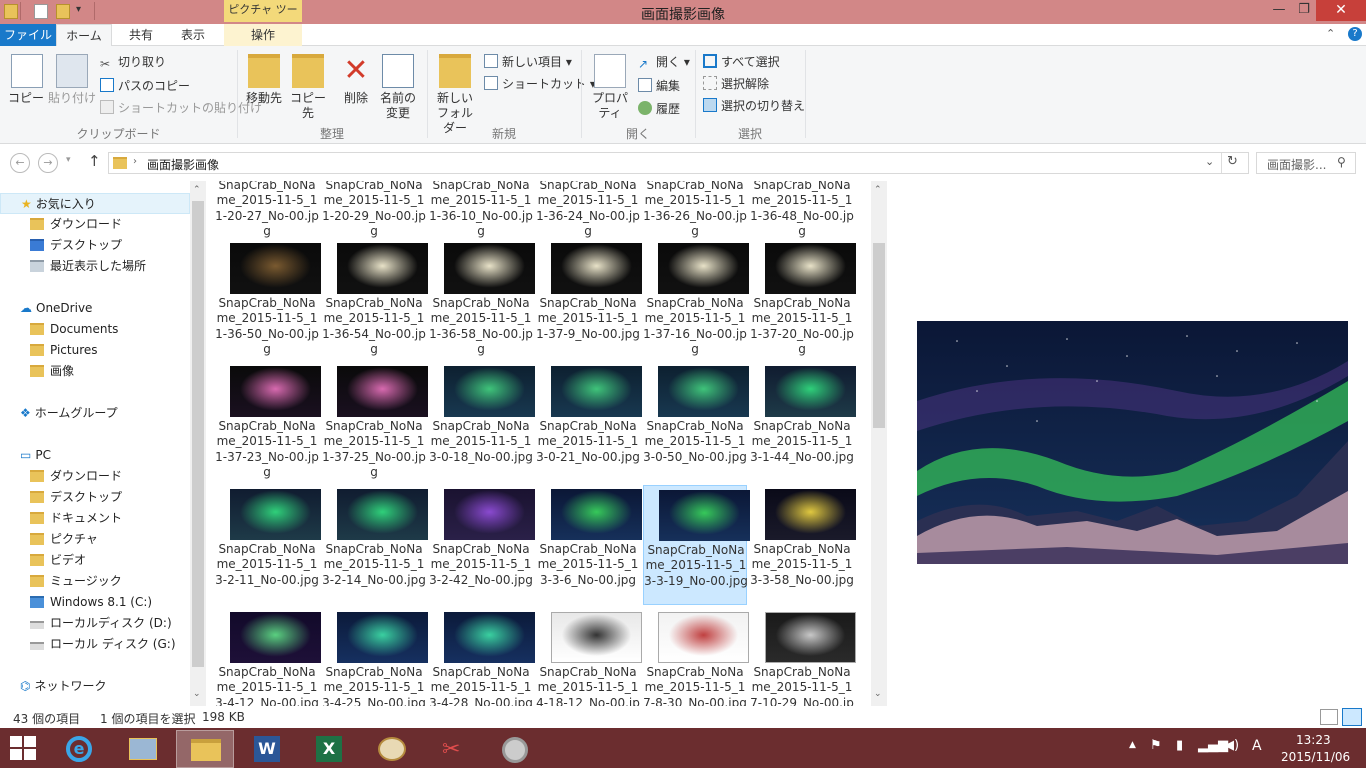  I want to click on paint-icon, so click(391, 749).